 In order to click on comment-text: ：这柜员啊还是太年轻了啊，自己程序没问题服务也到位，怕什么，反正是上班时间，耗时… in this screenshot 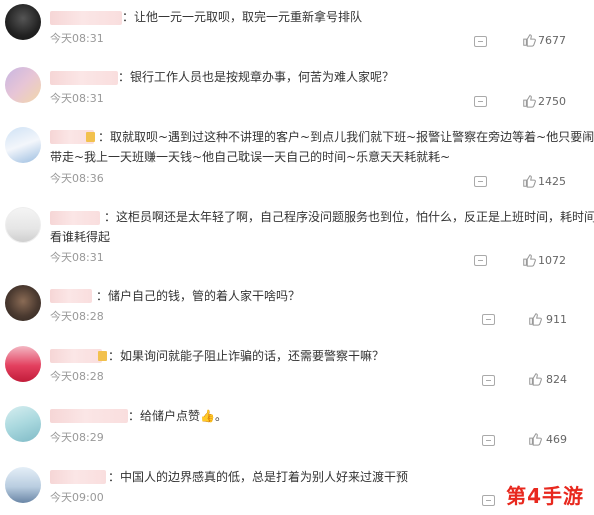, I will do `click(349, 217)`.